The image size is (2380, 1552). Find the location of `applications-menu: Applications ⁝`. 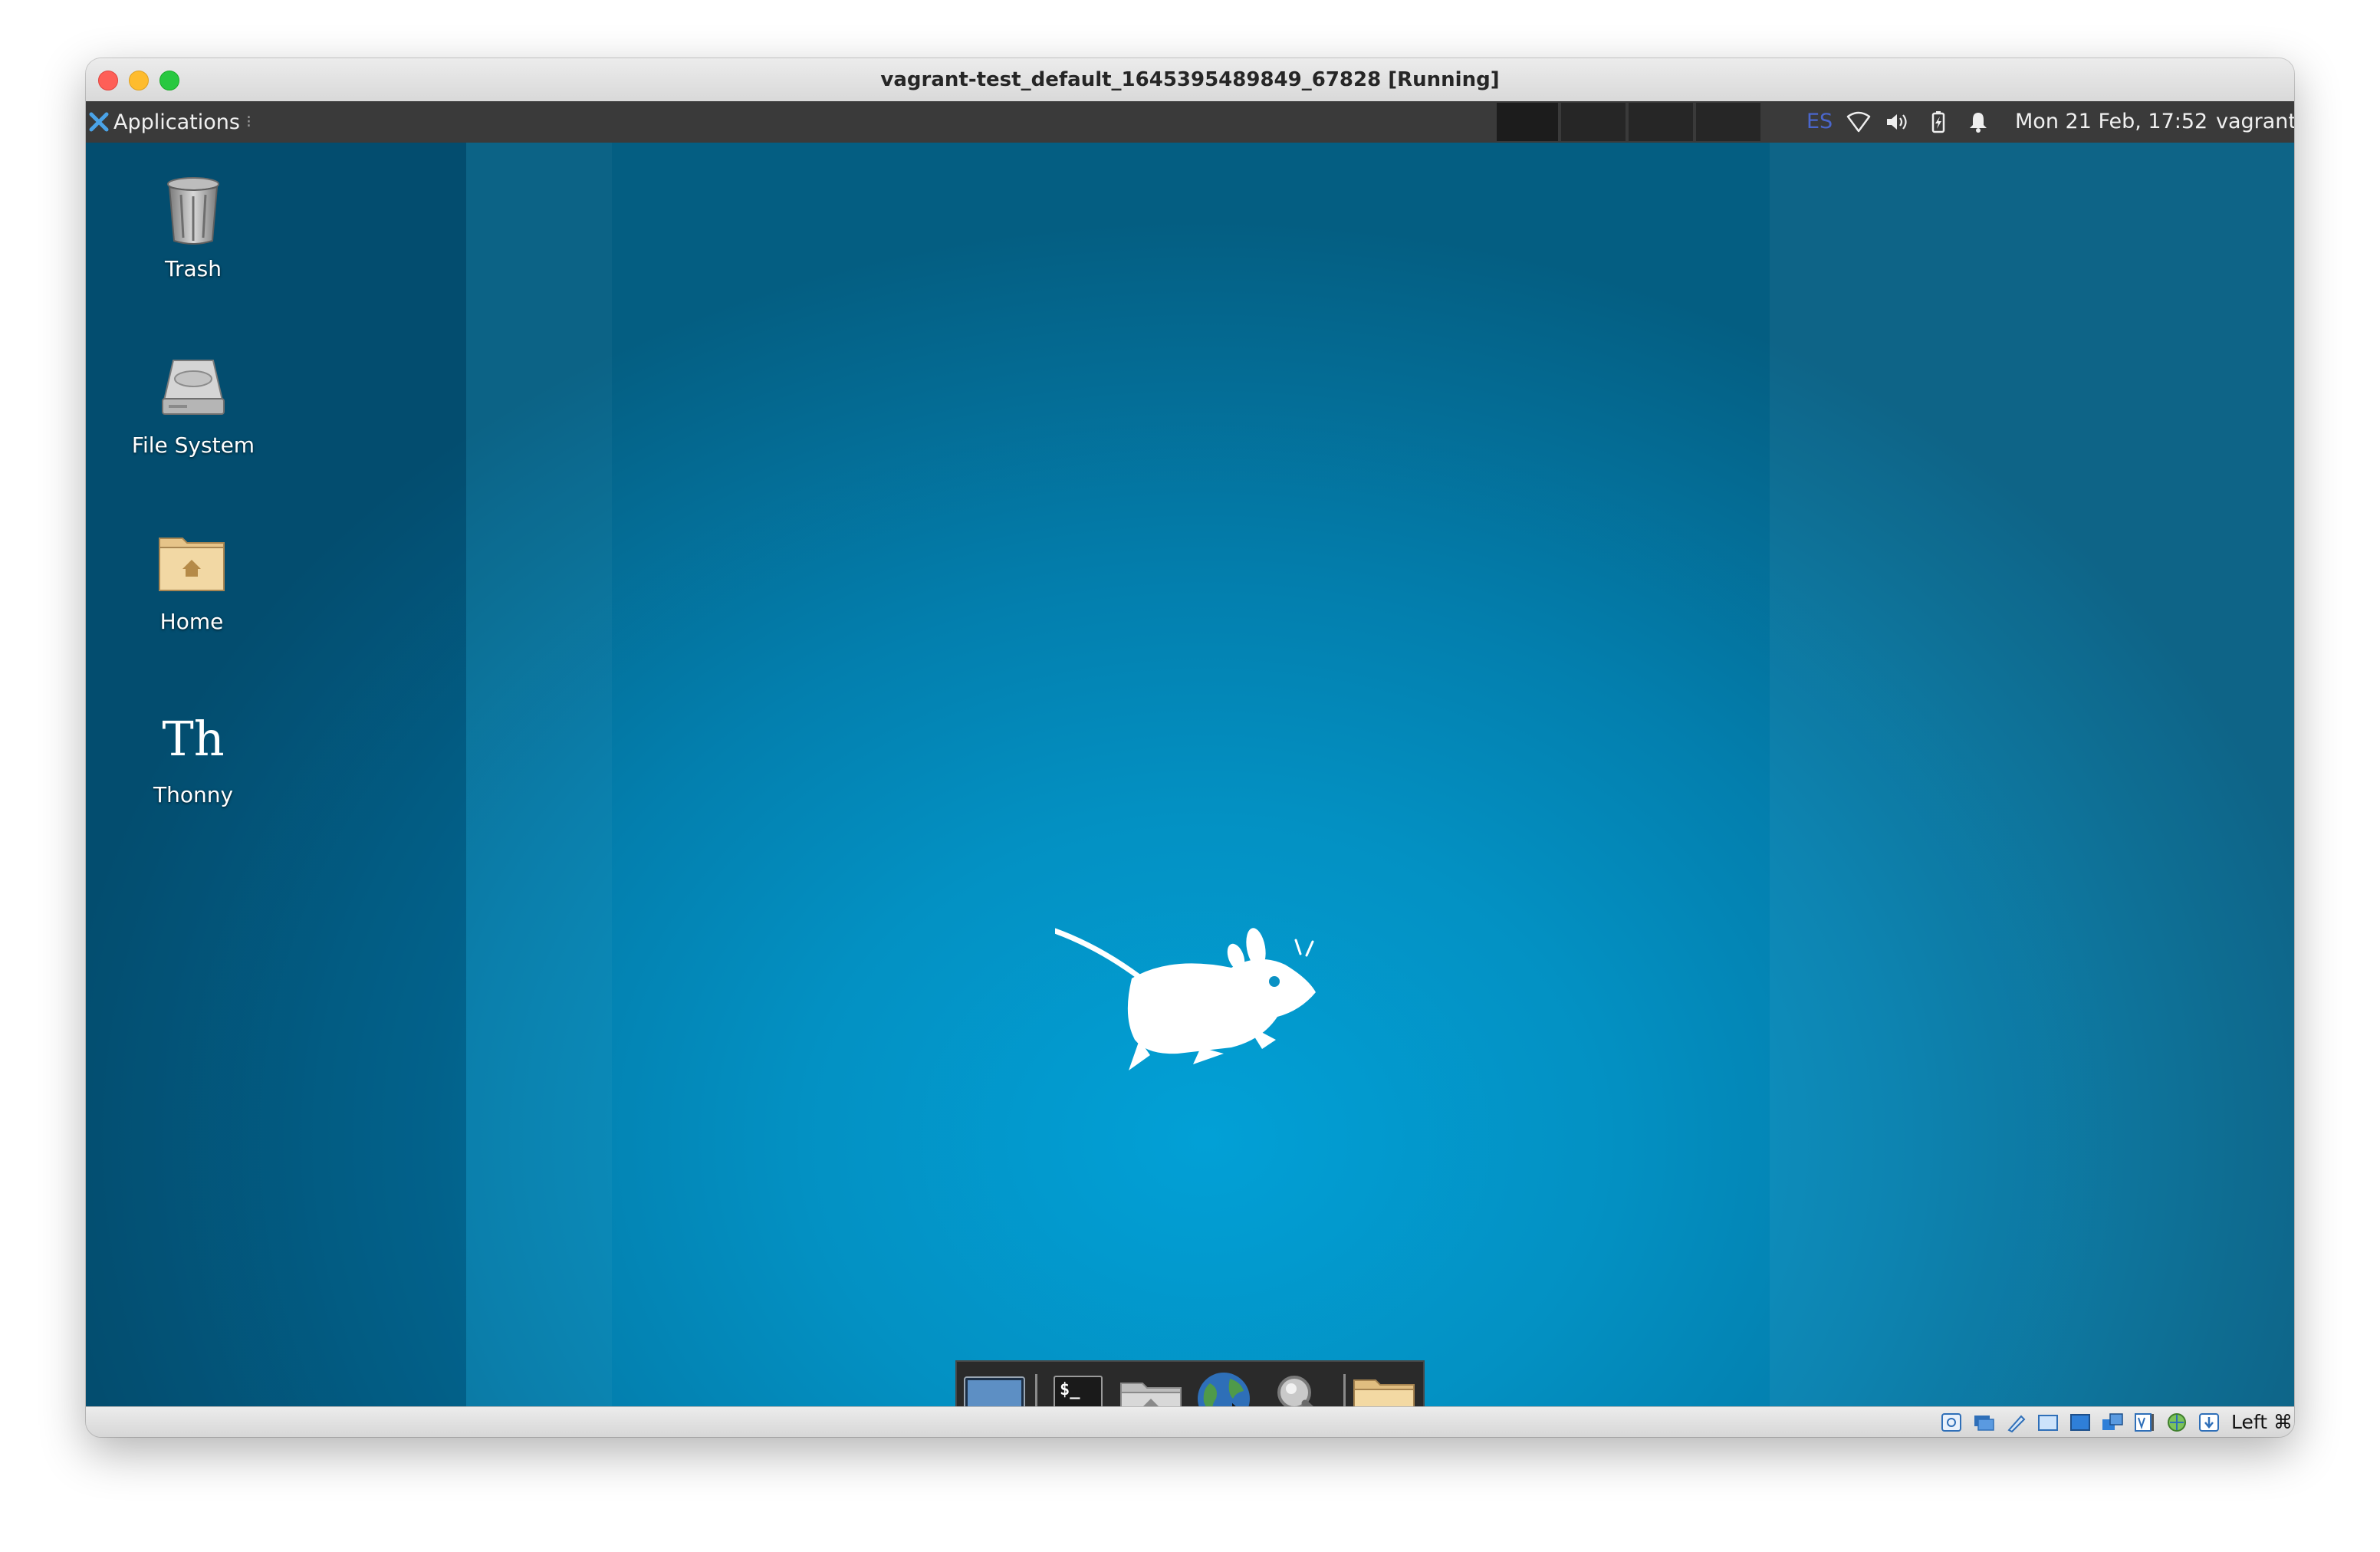

applications-menu: Applications ⁝ is located at coordinates (170, 122).